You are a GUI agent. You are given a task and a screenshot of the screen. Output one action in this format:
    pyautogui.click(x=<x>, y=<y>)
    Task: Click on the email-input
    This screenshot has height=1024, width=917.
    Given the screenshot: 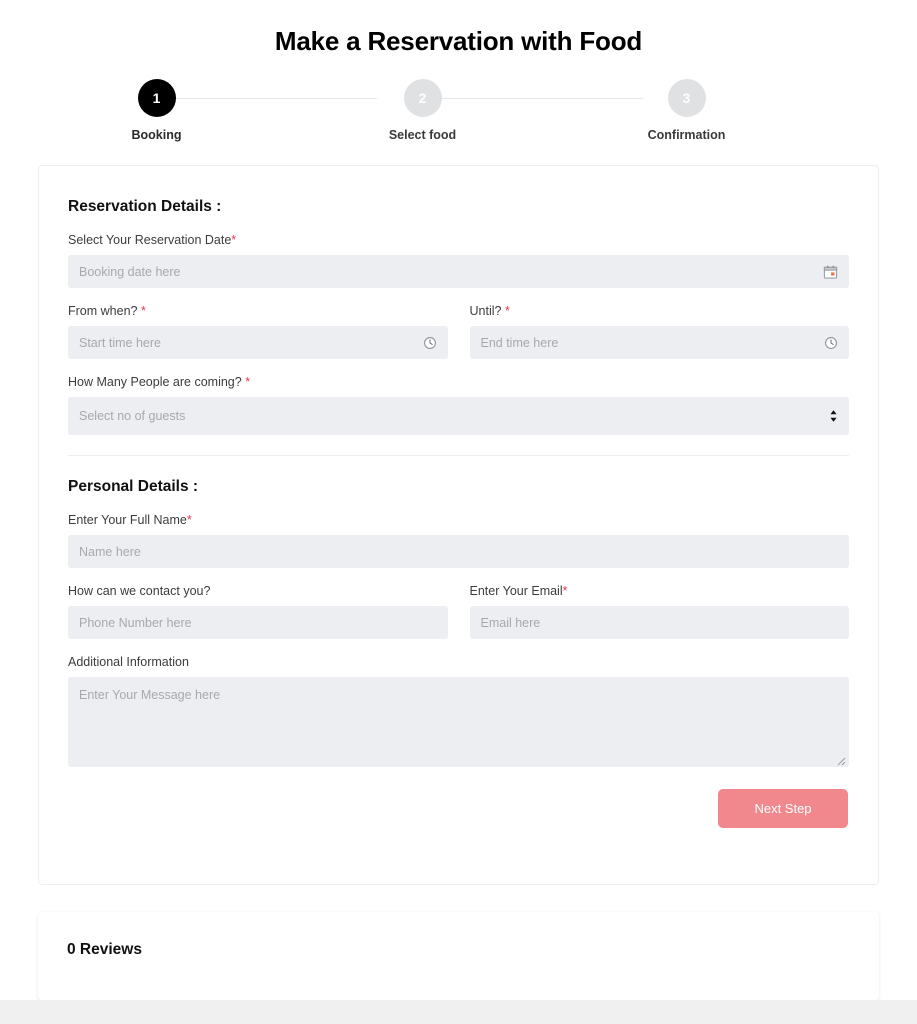 What is the action you would take?
    pyautogui.click(x=659, y=622)
    